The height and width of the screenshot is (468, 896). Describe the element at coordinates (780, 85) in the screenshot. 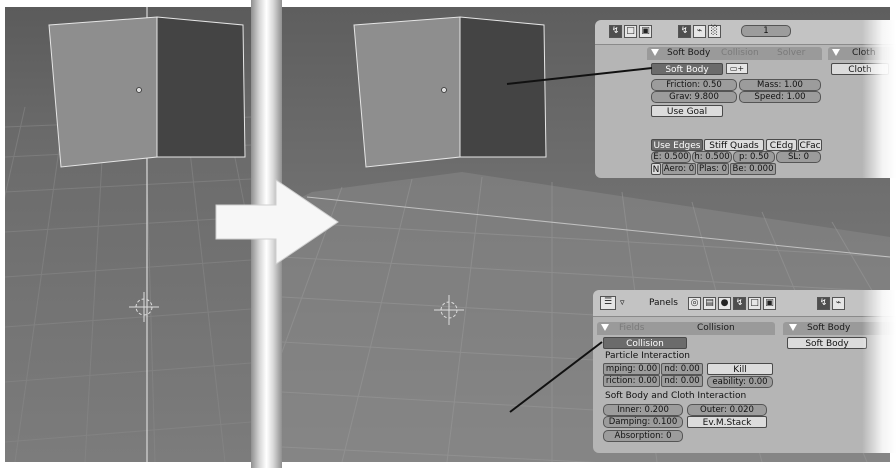

I see `mass-field: Mass: 1.00` at that location.